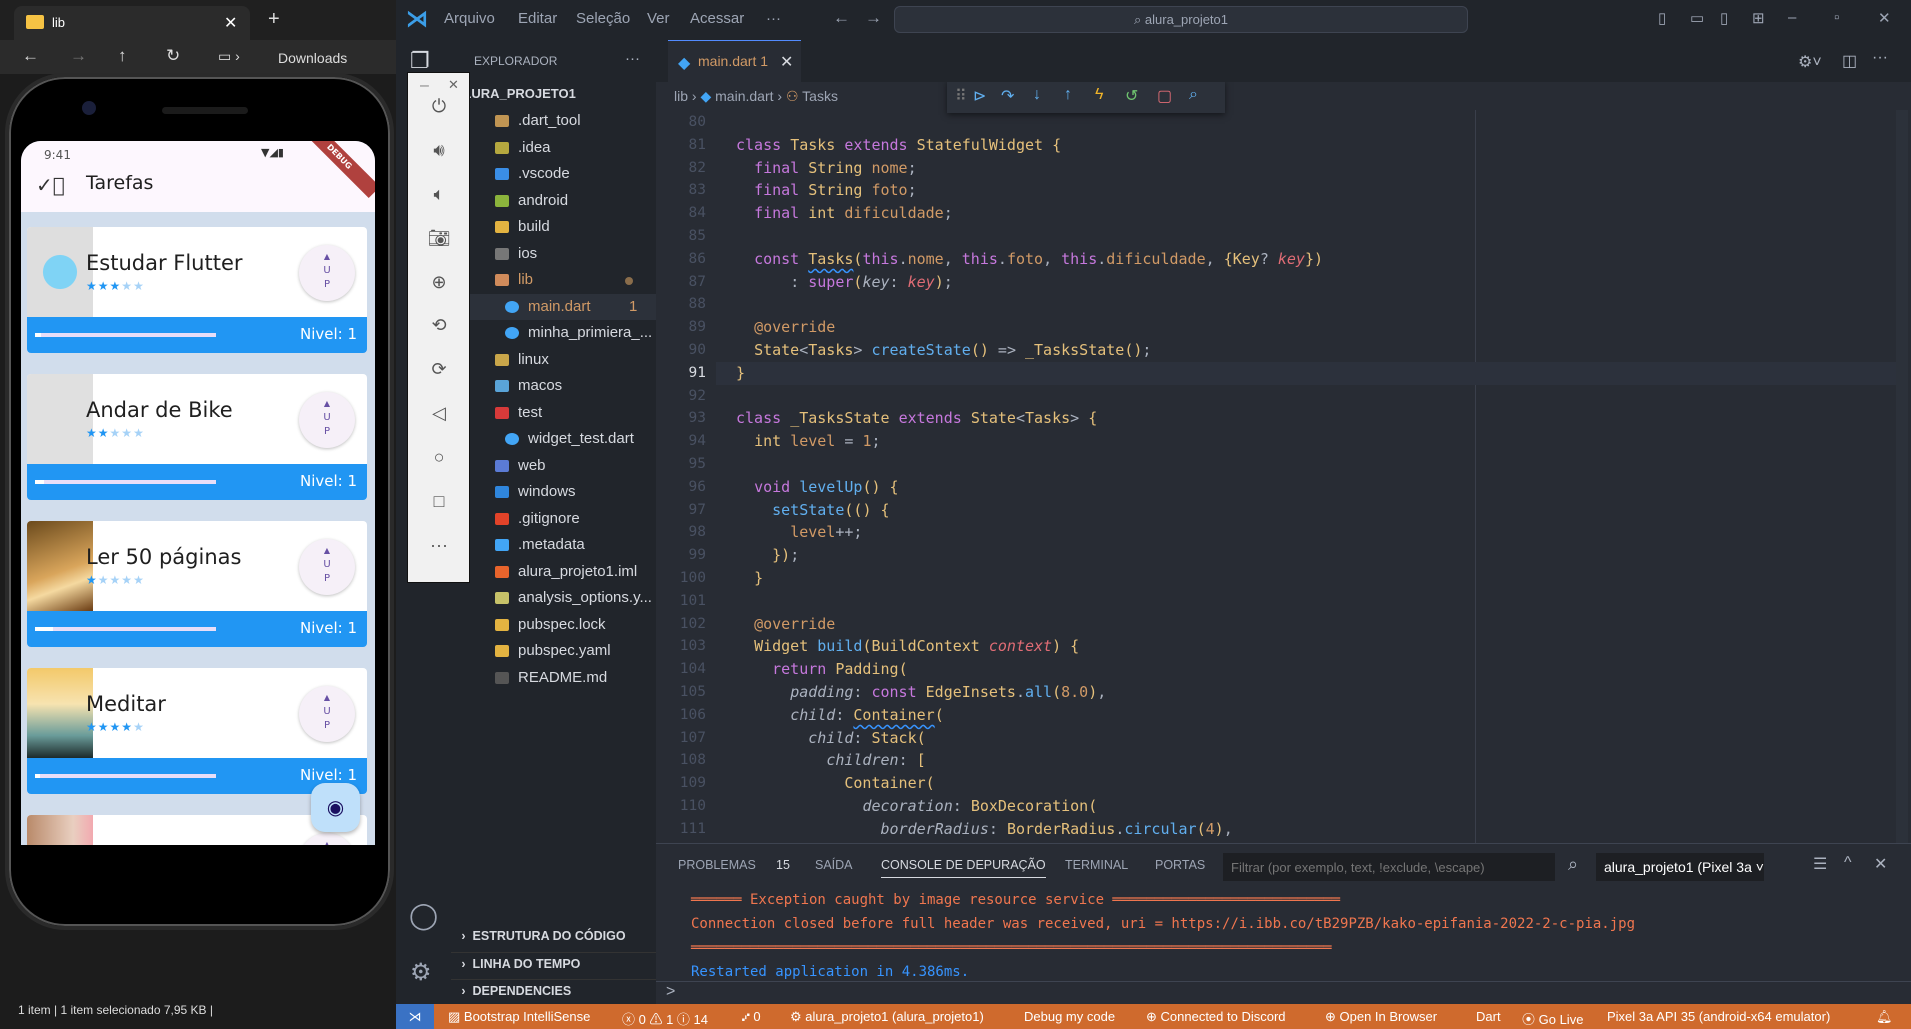 The image size is (1911, 1029). Describe the element at coordinates (439, 413) in the screenshot. I see `back-icon: ◁` at that location.